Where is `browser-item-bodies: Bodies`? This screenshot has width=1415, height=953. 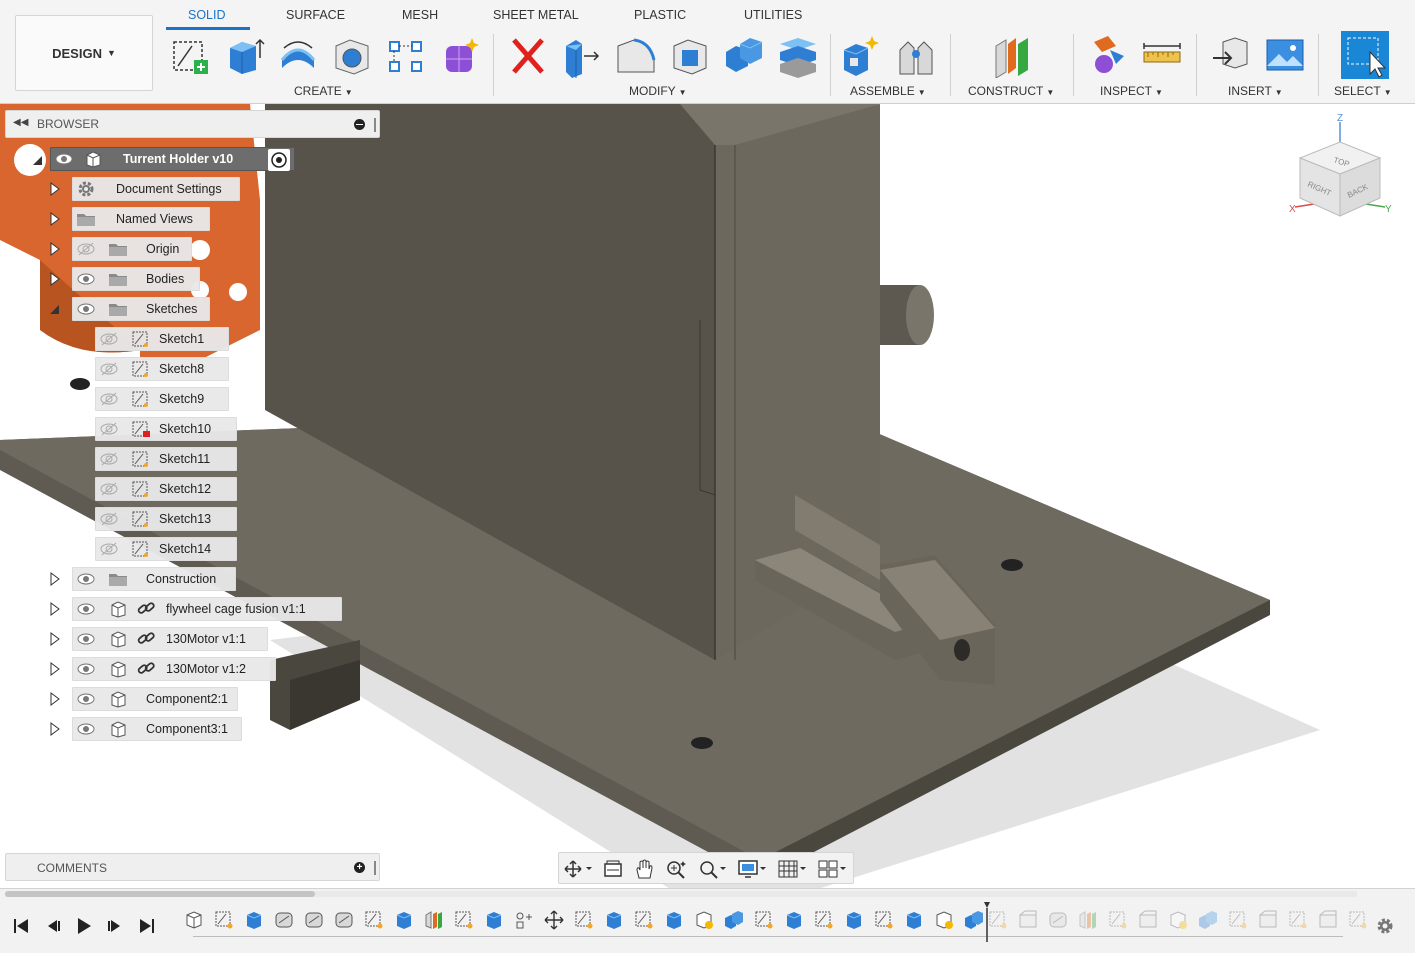
browser-item-bodies: Bodies is located at coordinates (136, 279).